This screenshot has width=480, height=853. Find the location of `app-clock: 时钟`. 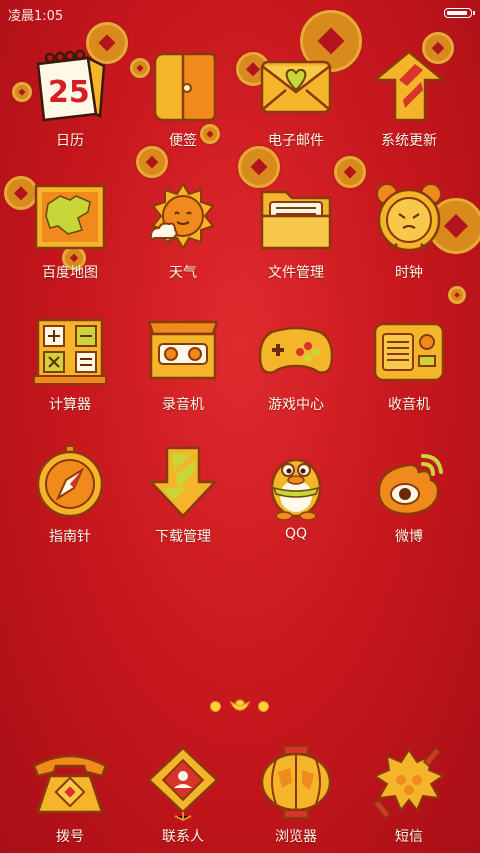

app-clock: 时钟 is located at coordinates (409, 229).